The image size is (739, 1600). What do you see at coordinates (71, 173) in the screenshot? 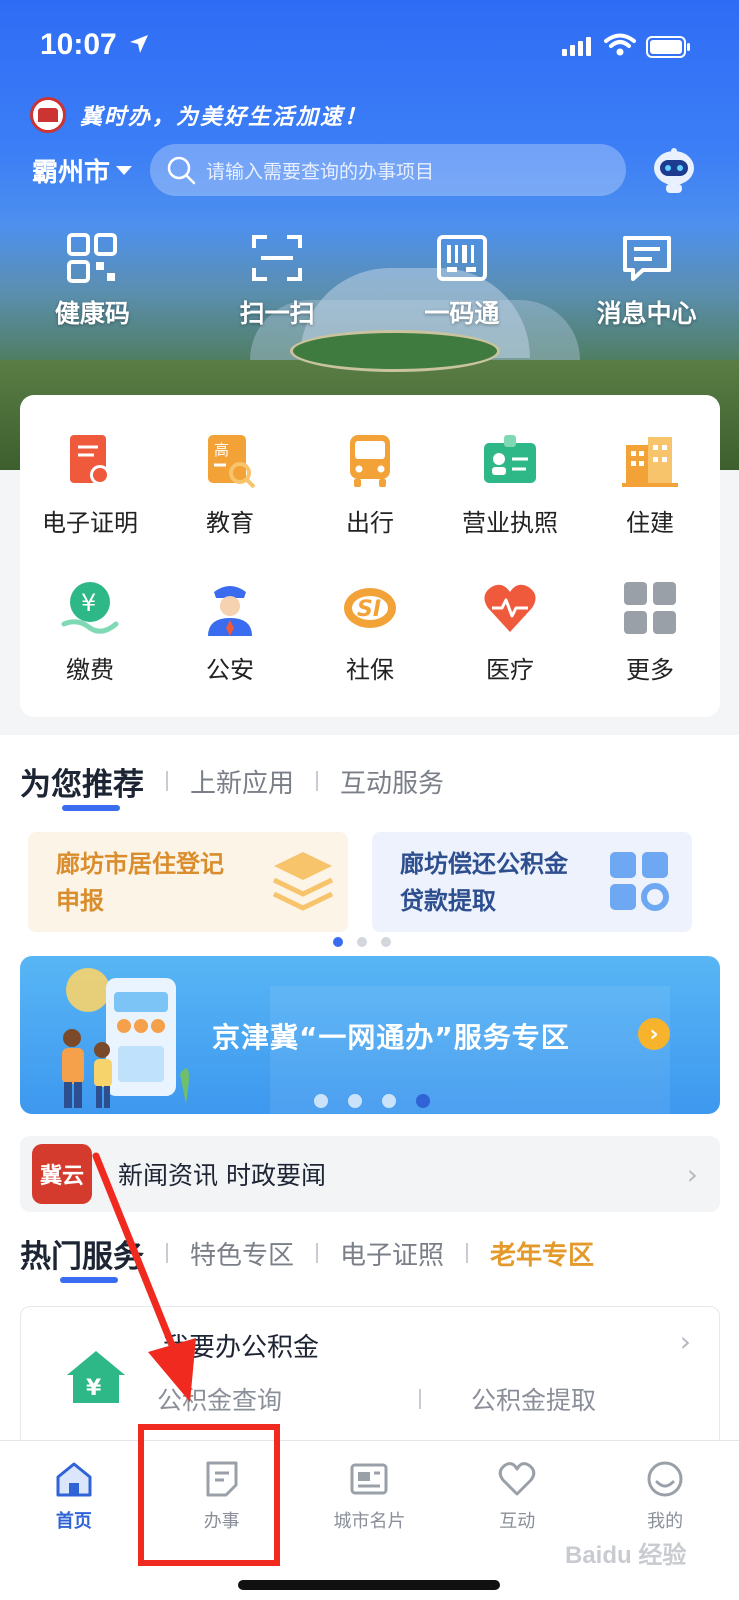
I see `city-label: 霸州市` at bounding box center [71, 173].